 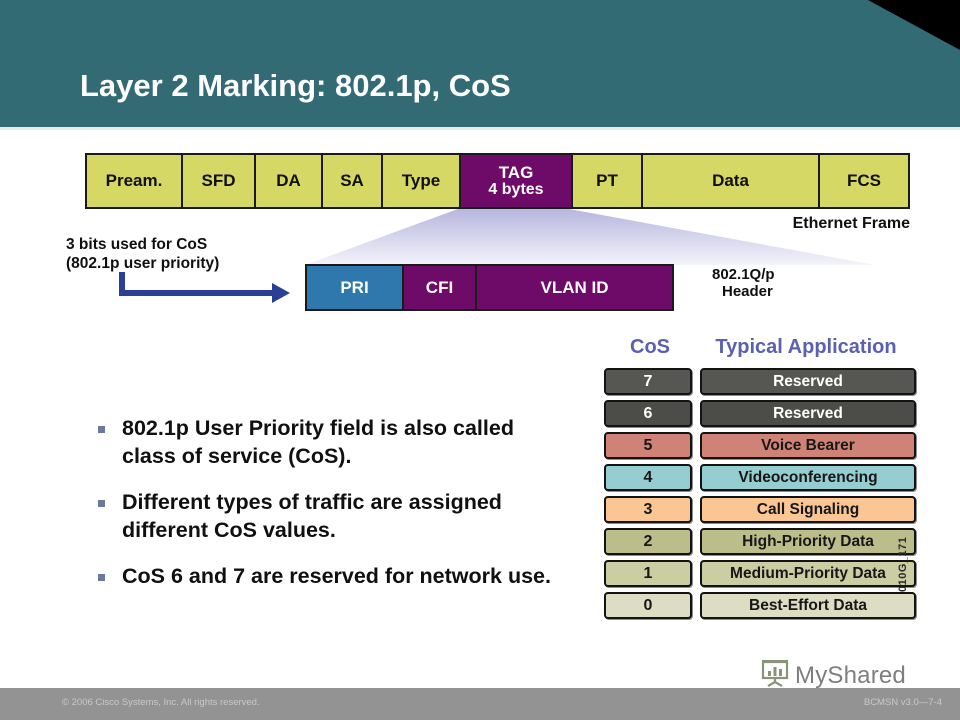 What do you see at coordinates (648, 477) in the screenshot?
I see `cos-value-4: 4` at bounding box center [648, 477].